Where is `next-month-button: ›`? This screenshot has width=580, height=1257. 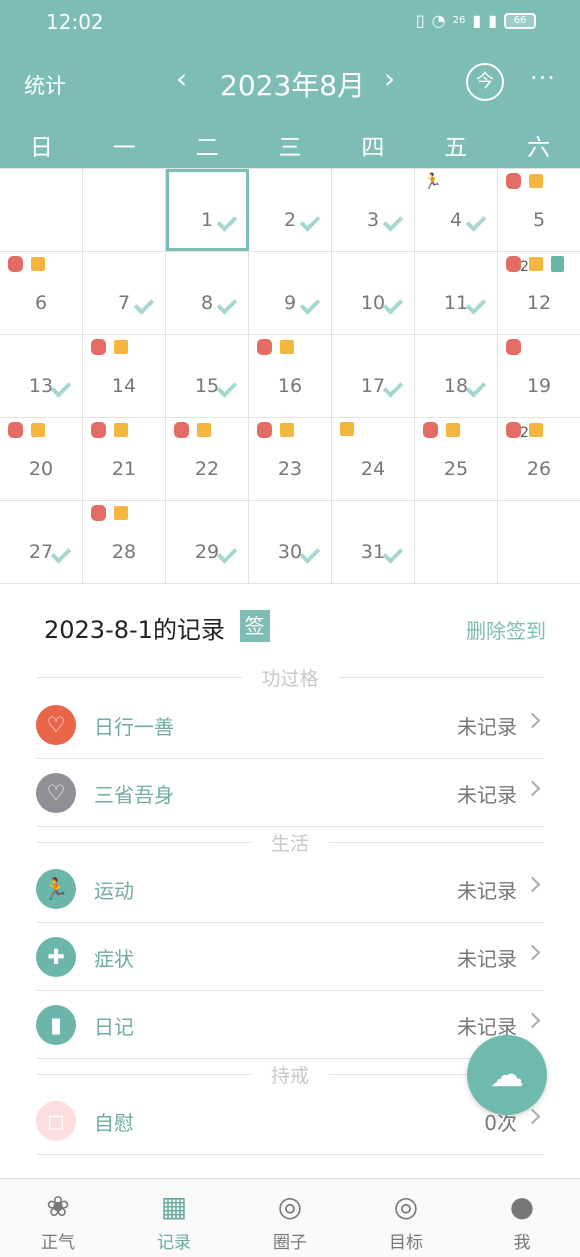
next-month-button: › is located at coordinates (389, 78).